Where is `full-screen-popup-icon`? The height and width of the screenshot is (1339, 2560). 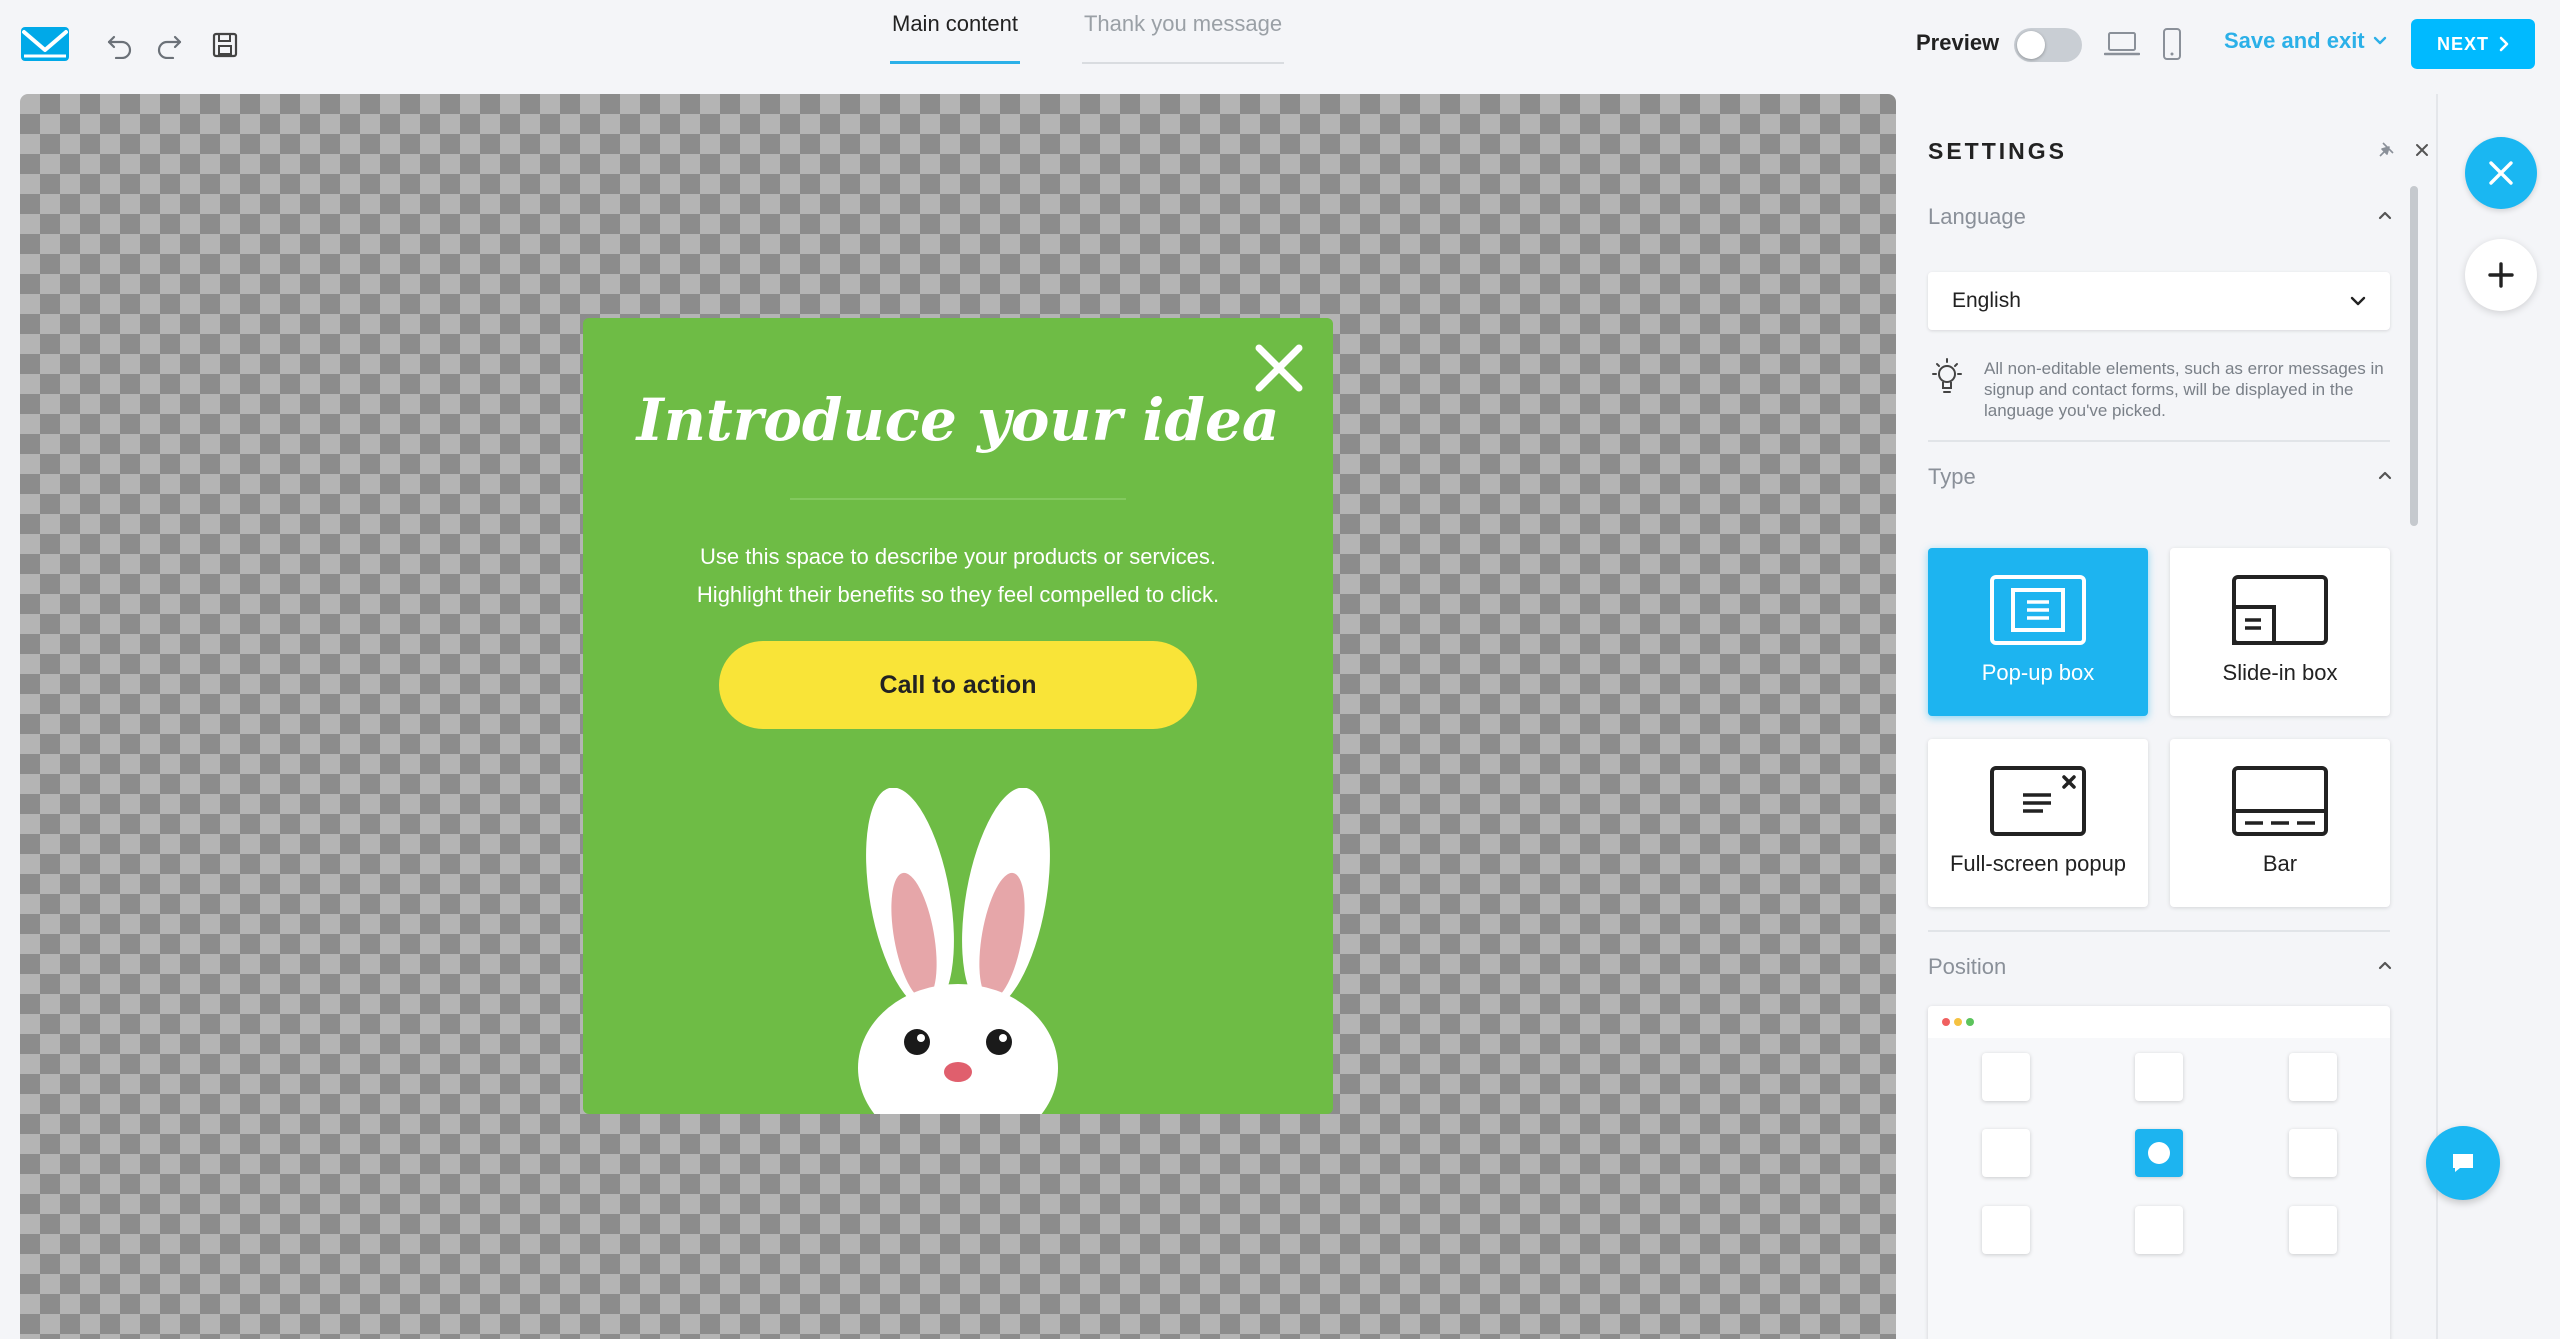
full-screen-popup-icon is located at coordinates (2038, 801).